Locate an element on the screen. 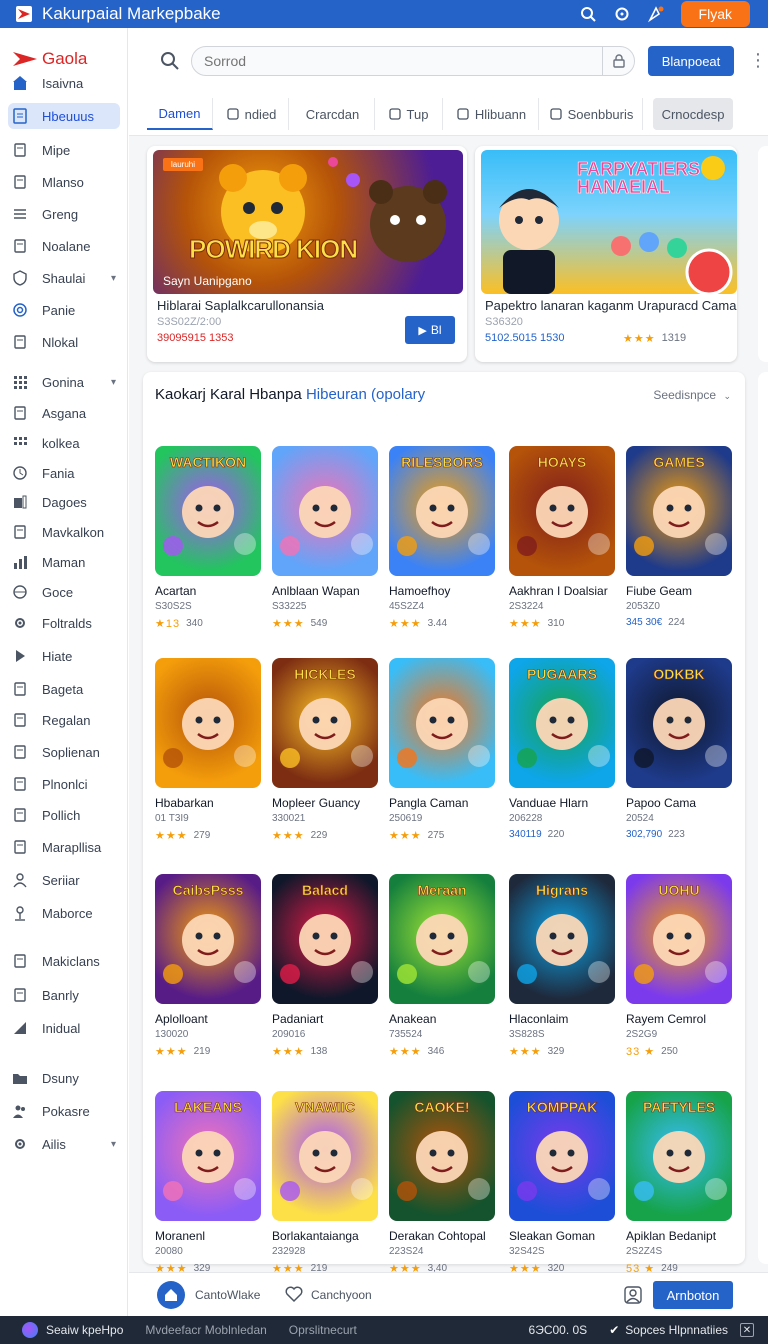  user-icon is located at coordinates (633, 1295).